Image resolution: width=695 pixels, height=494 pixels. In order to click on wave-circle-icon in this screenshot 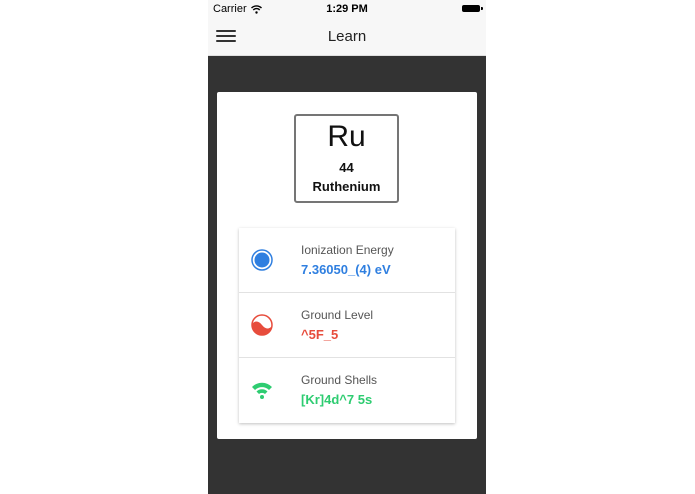, I will do `click(262, 325)`.